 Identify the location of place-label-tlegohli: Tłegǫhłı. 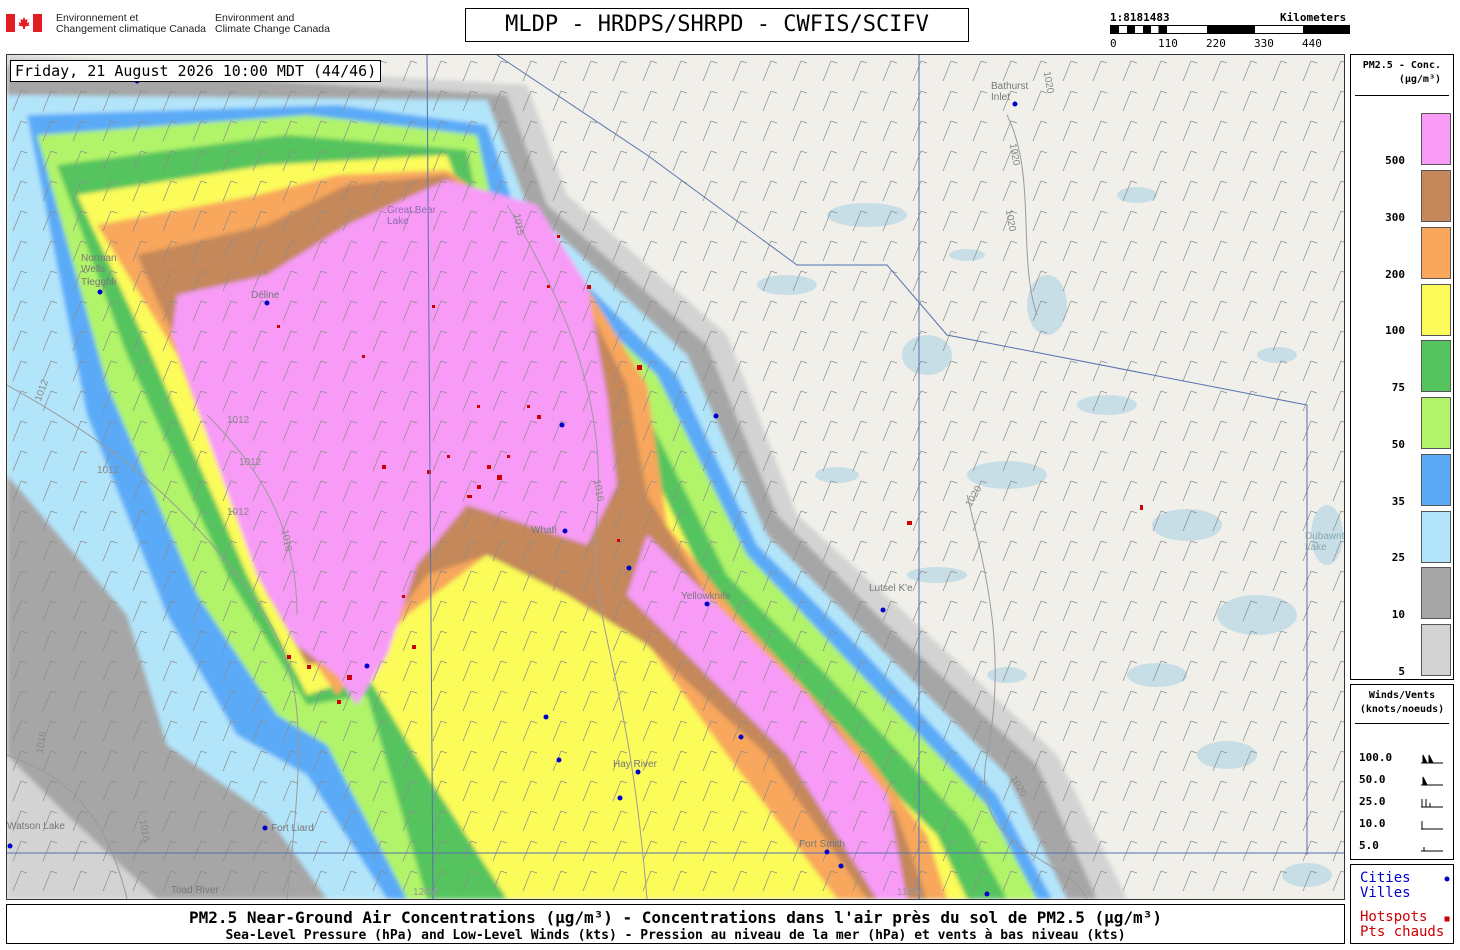
(99, 282).